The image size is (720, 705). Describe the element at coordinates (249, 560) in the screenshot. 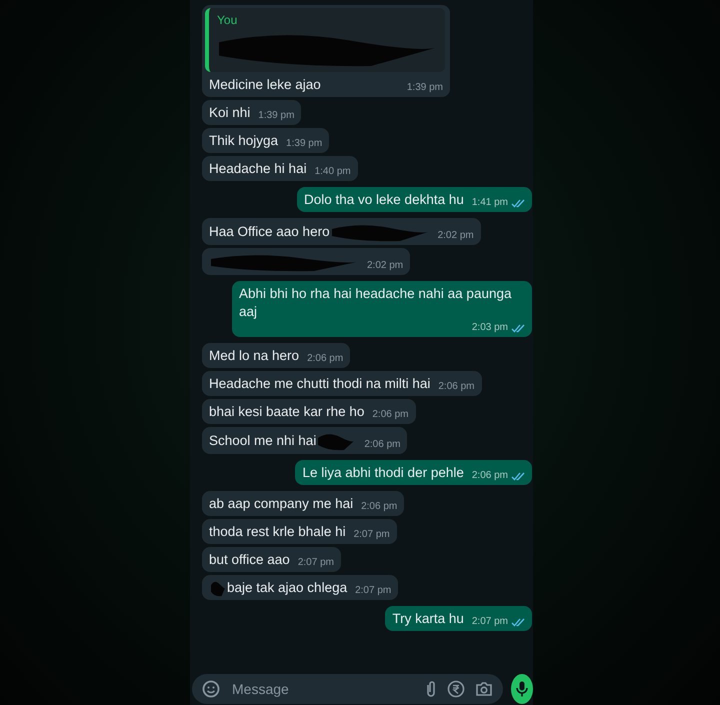

I see `message-text: but office aao` at that location.